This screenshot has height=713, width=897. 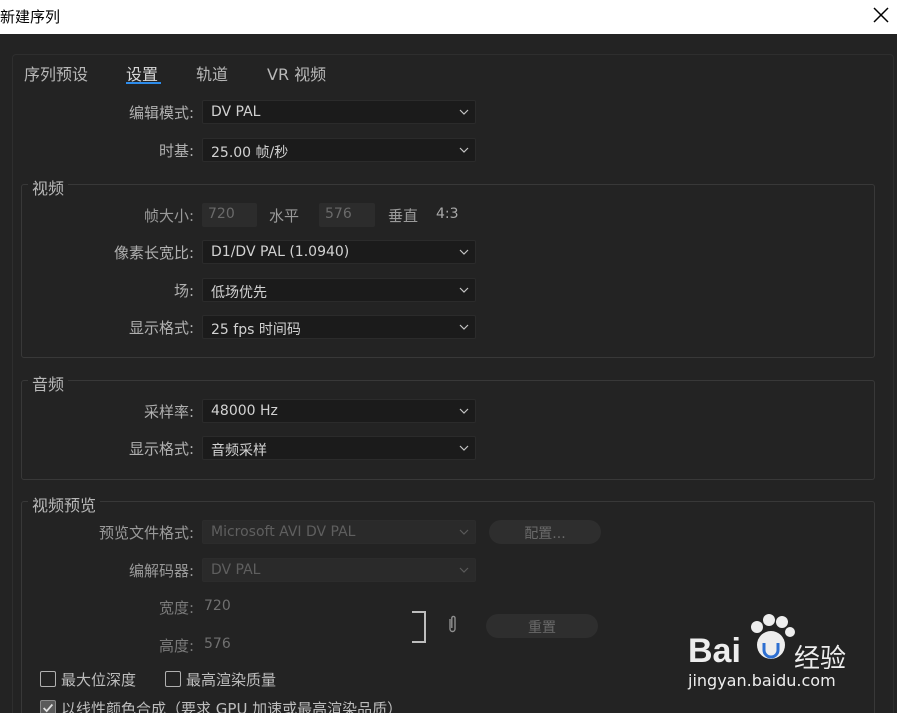 What do you see at coordinates (229, 215) in the screenshot?
I see `frame-width-field: 720` at bounding box center [229, 215].